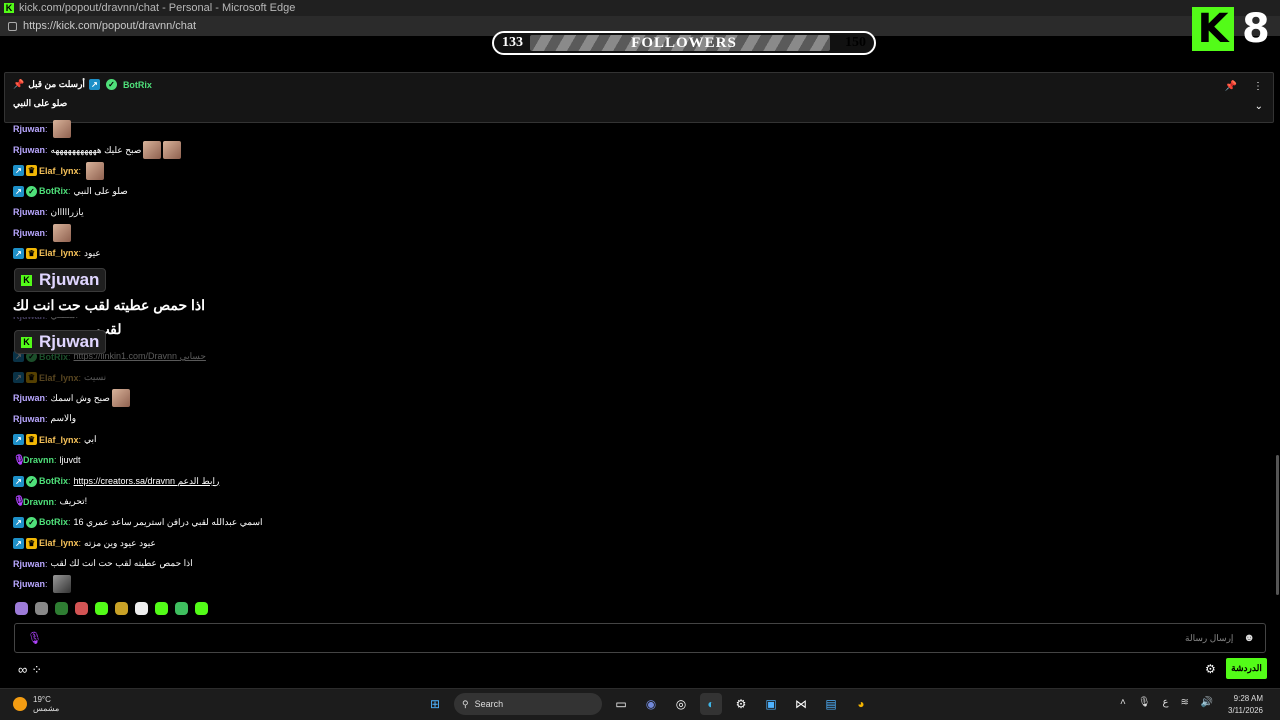 The height and width of the screenshot is (720, 1280). Describe the element at coordinates (120, 542) in the screenshot. I see `chat-text: عيود عيود وين مزته` at that location.